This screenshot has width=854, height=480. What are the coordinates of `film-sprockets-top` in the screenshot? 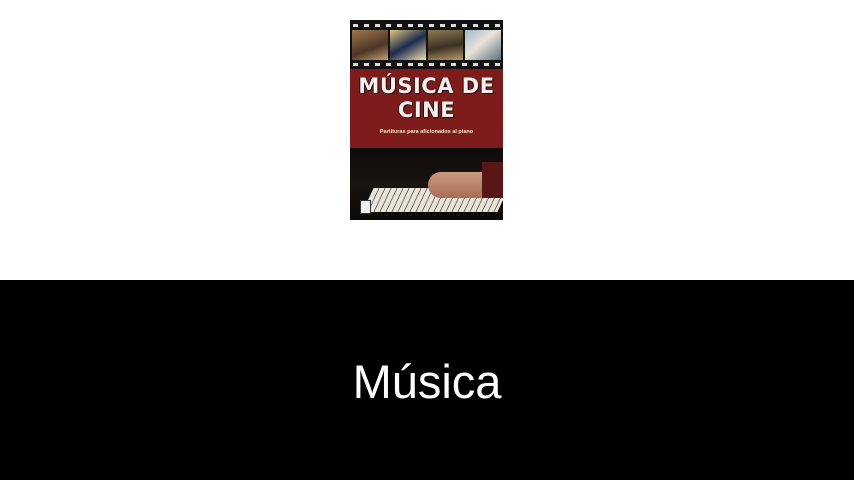 It's located at (426, 25).